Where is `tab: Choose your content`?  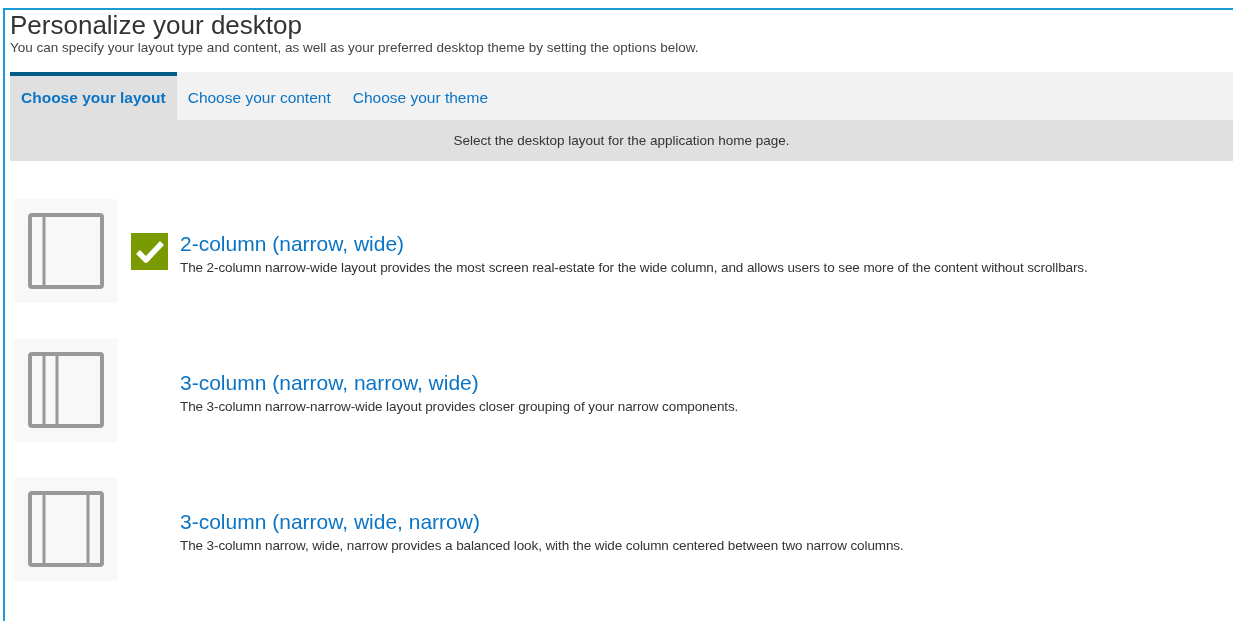 tab: Choose your content is located at coordinates (259, 96).